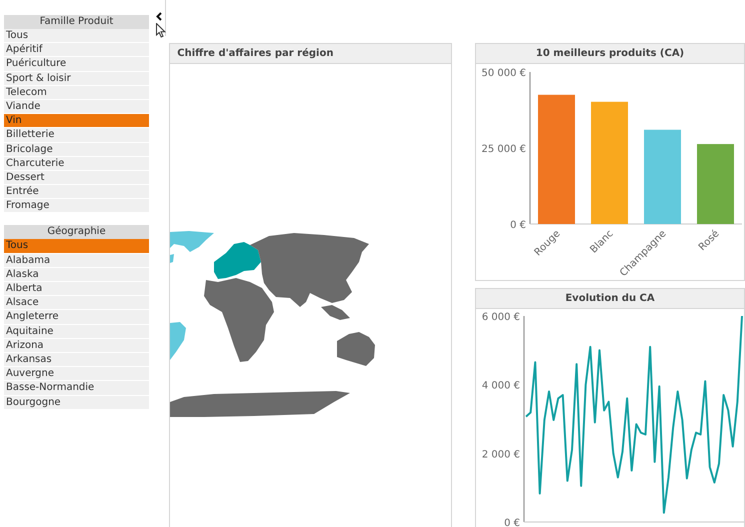 The image size is (745, 527). I want to click on collapse-chevron-icon, so click(159, 16).